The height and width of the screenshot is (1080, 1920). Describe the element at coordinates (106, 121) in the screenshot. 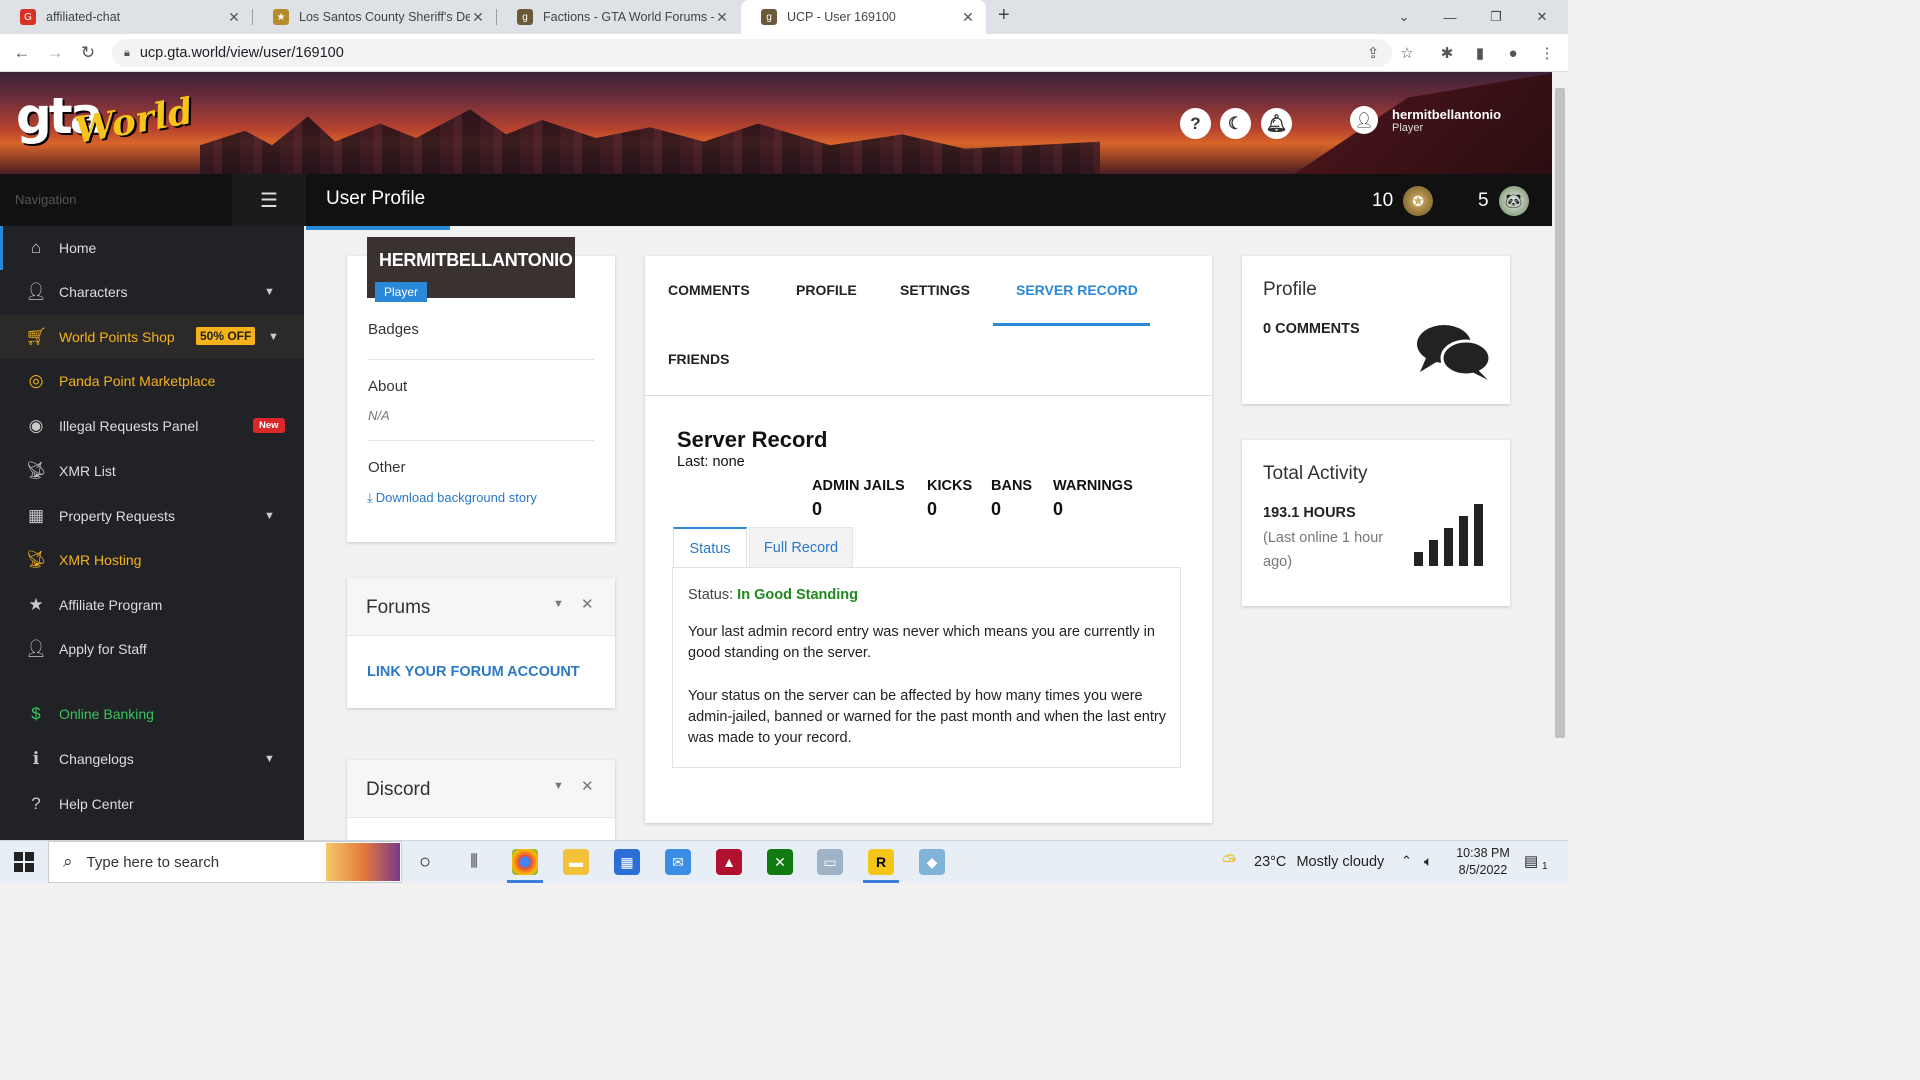

I see `gta-world-logo: gta World` at that location.